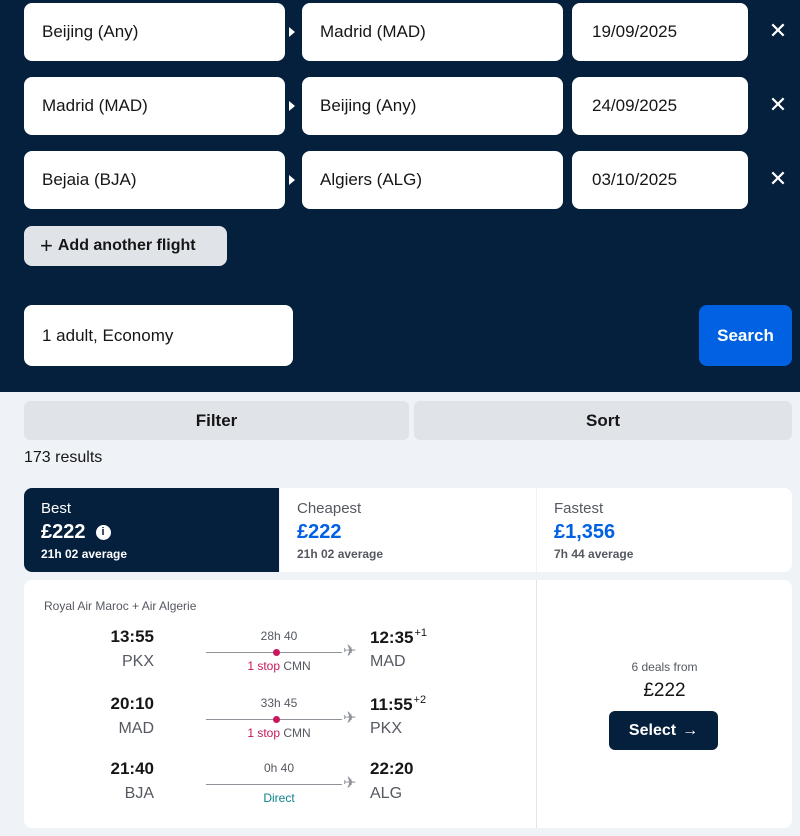 The image size is (800, 836). What do you see at coordinates (63, 457) in the screenshot?
I see `results-count: 173 results` at bounding box center [63, 457].